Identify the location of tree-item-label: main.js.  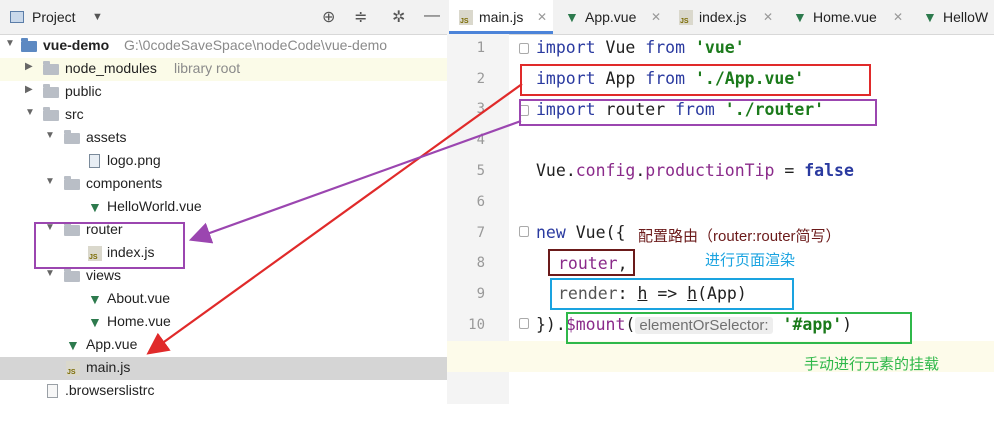
(108, 367).